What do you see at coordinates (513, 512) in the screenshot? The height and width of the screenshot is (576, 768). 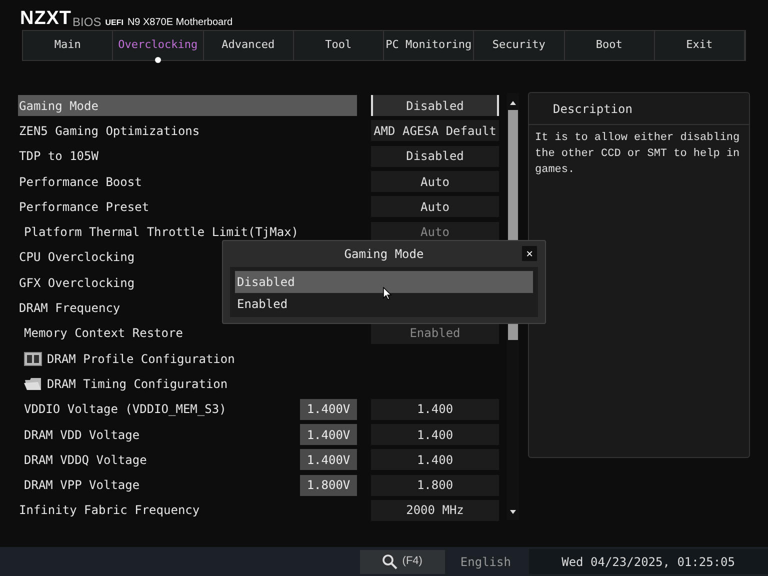 I see `scroll-down-icon` at bounding box center [513, 512].